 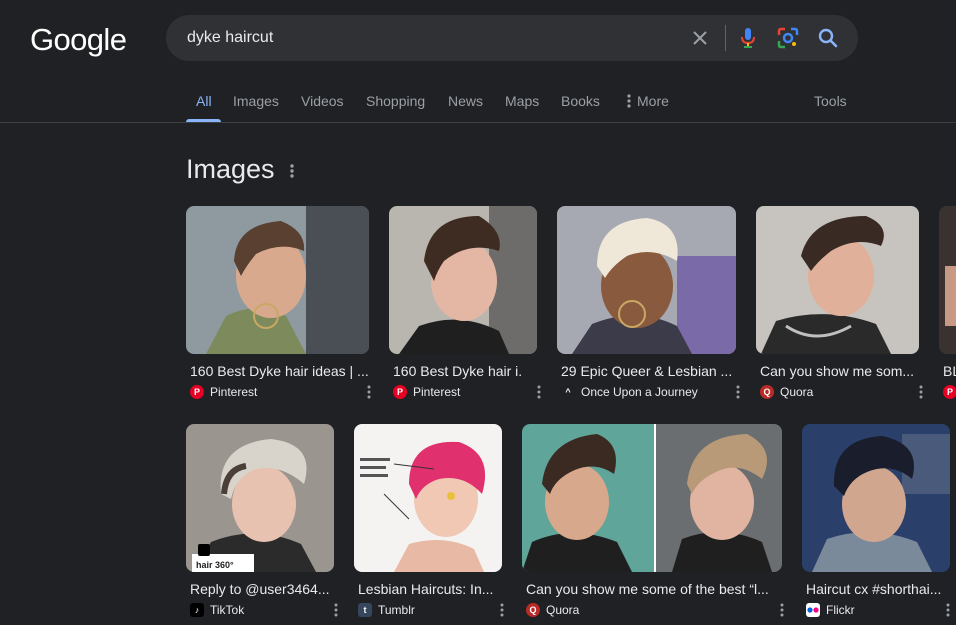 I want to click on result-source: ^ Once Upon a Journey, so click(x=629, y=392).